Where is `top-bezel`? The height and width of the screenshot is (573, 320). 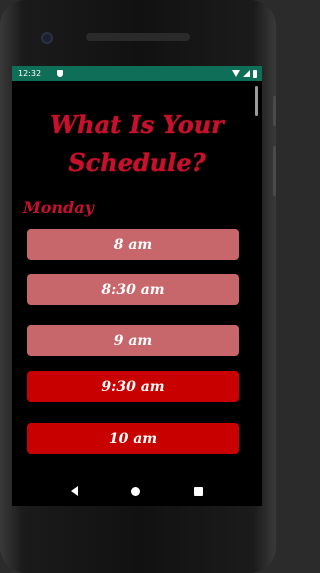 top-bezel is located at coordinates (138, 33).